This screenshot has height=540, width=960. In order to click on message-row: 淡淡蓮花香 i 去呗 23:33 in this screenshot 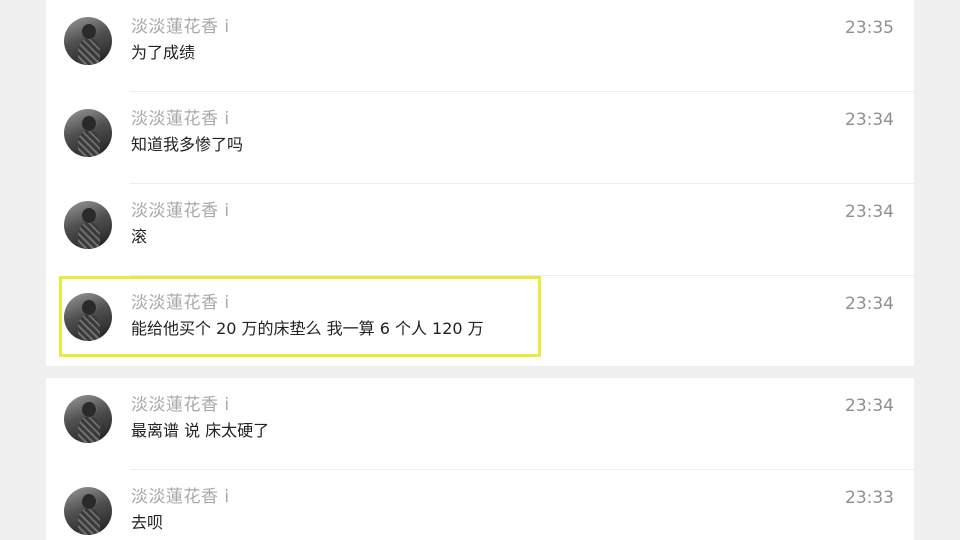, I will do `click(480, 505)`.